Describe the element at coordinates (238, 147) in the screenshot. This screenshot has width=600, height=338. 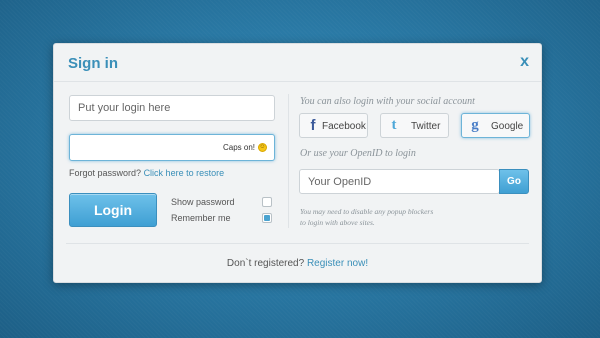
I see `caps-lock-warning: Caps on!` at that location.